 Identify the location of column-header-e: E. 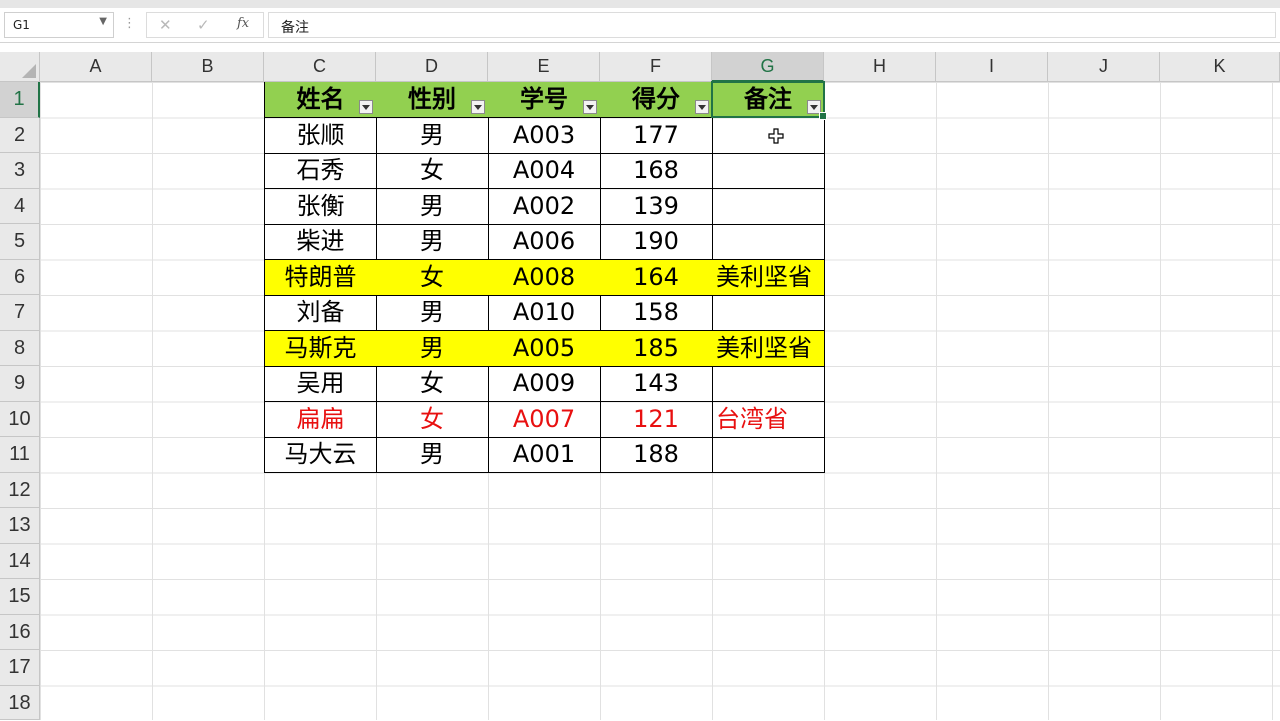
(544, 67).